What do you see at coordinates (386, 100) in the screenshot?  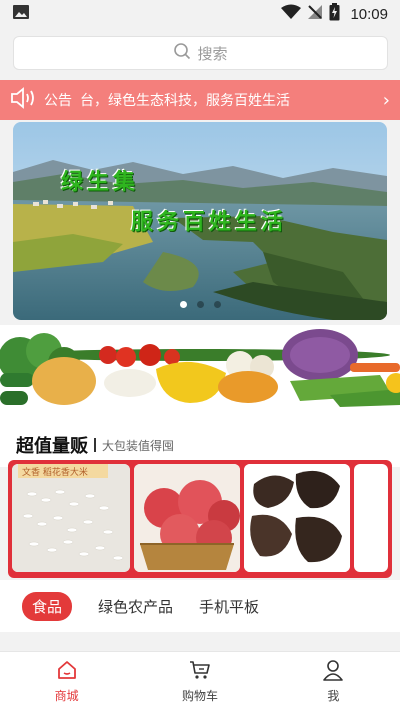 I see `chevron-right-icon: ›` at bounding box center [386, 100].